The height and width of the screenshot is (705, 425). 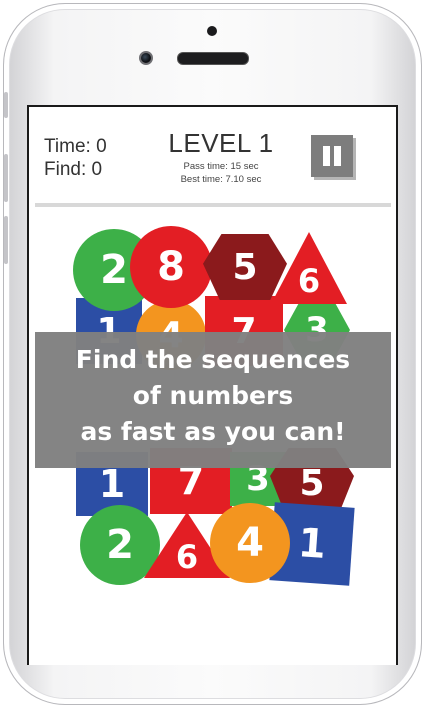 I want to click on find-counter: Find: 0, so click(x=73, y=169).